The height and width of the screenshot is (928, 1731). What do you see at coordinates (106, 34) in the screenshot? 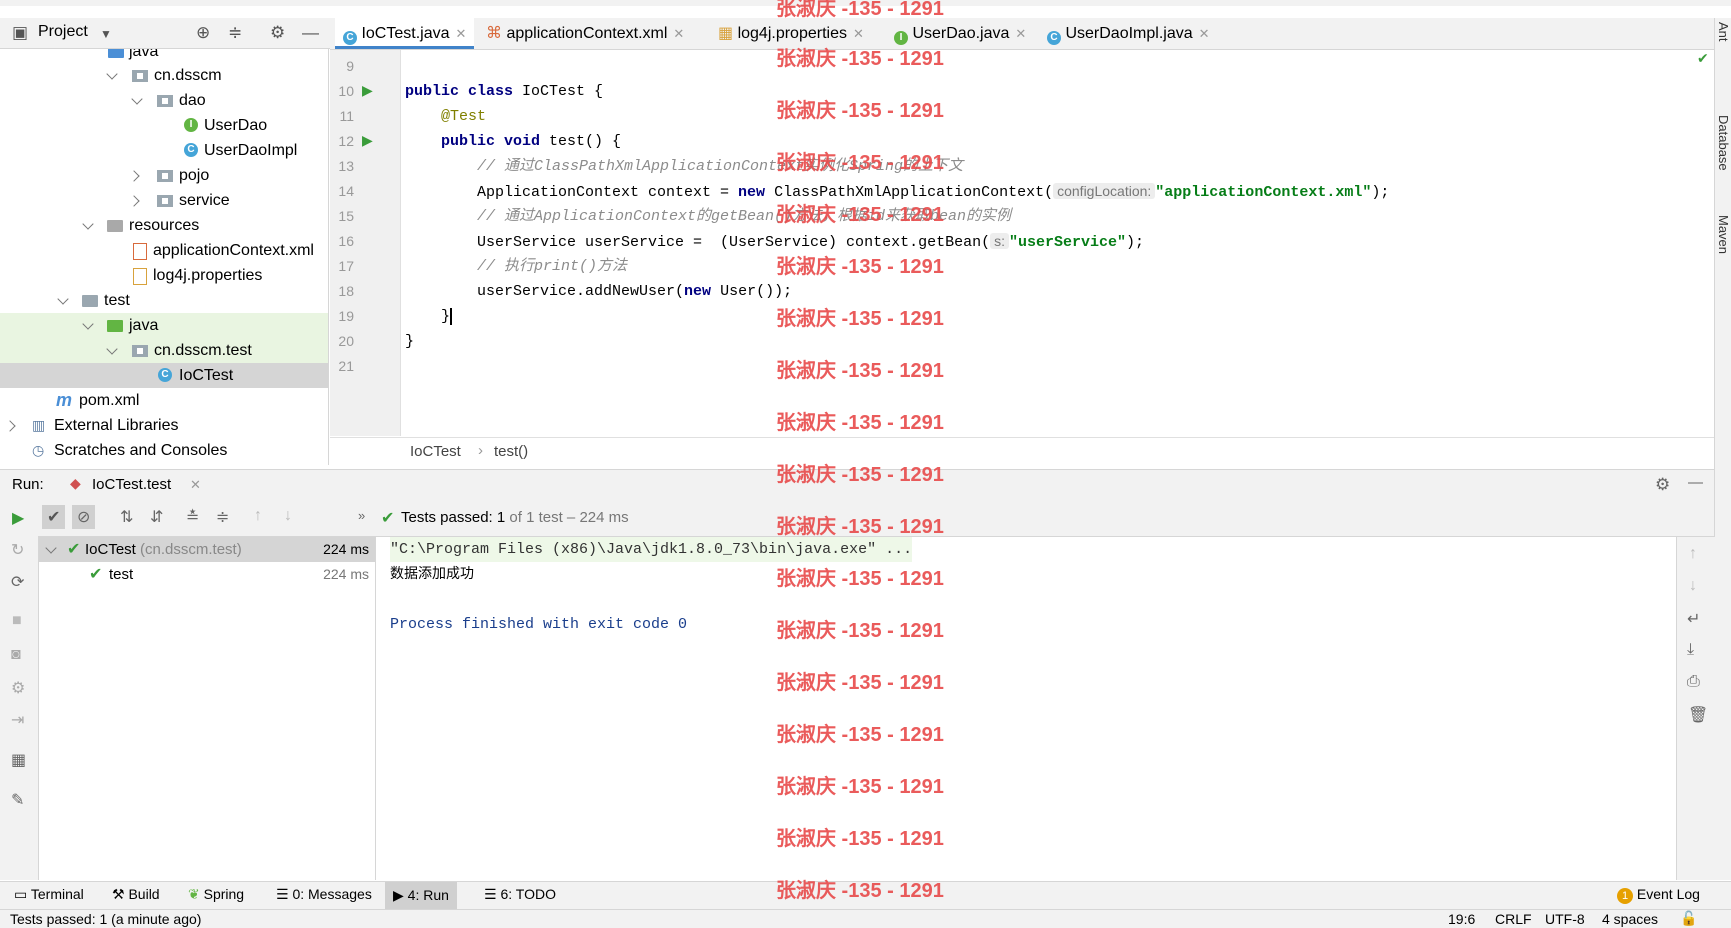
I see `chevron-down-icon: ▼` at bounding box center [106, 34].